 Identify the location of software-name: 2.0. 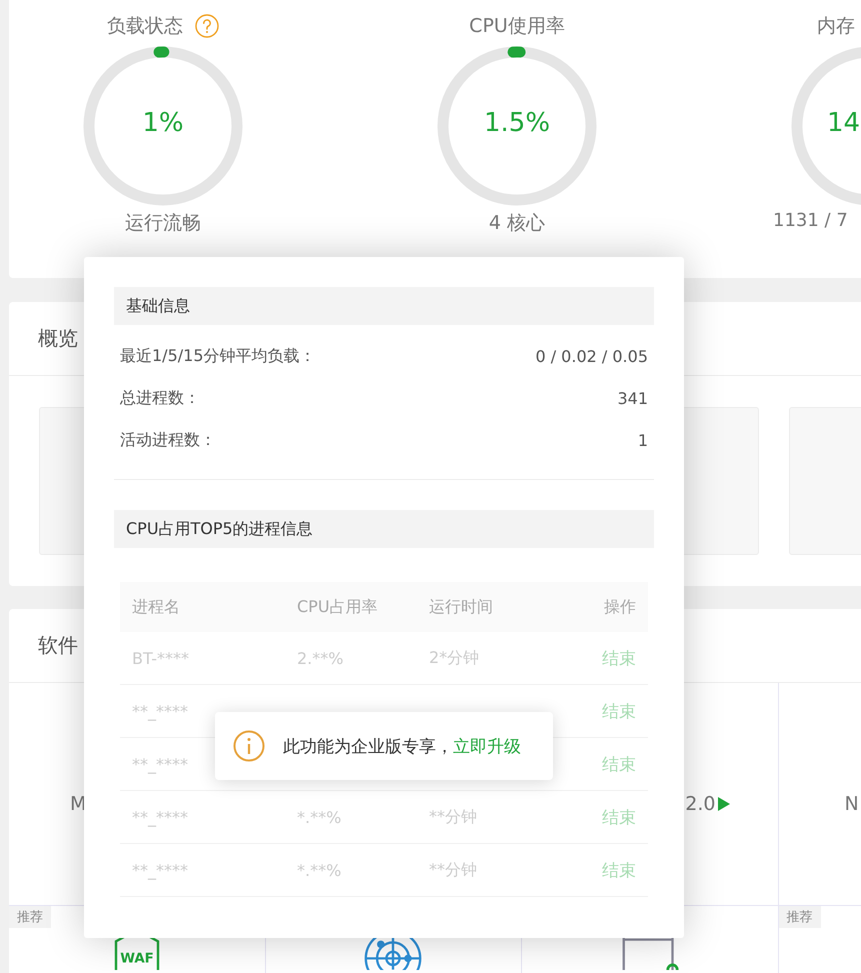
(700, 804).